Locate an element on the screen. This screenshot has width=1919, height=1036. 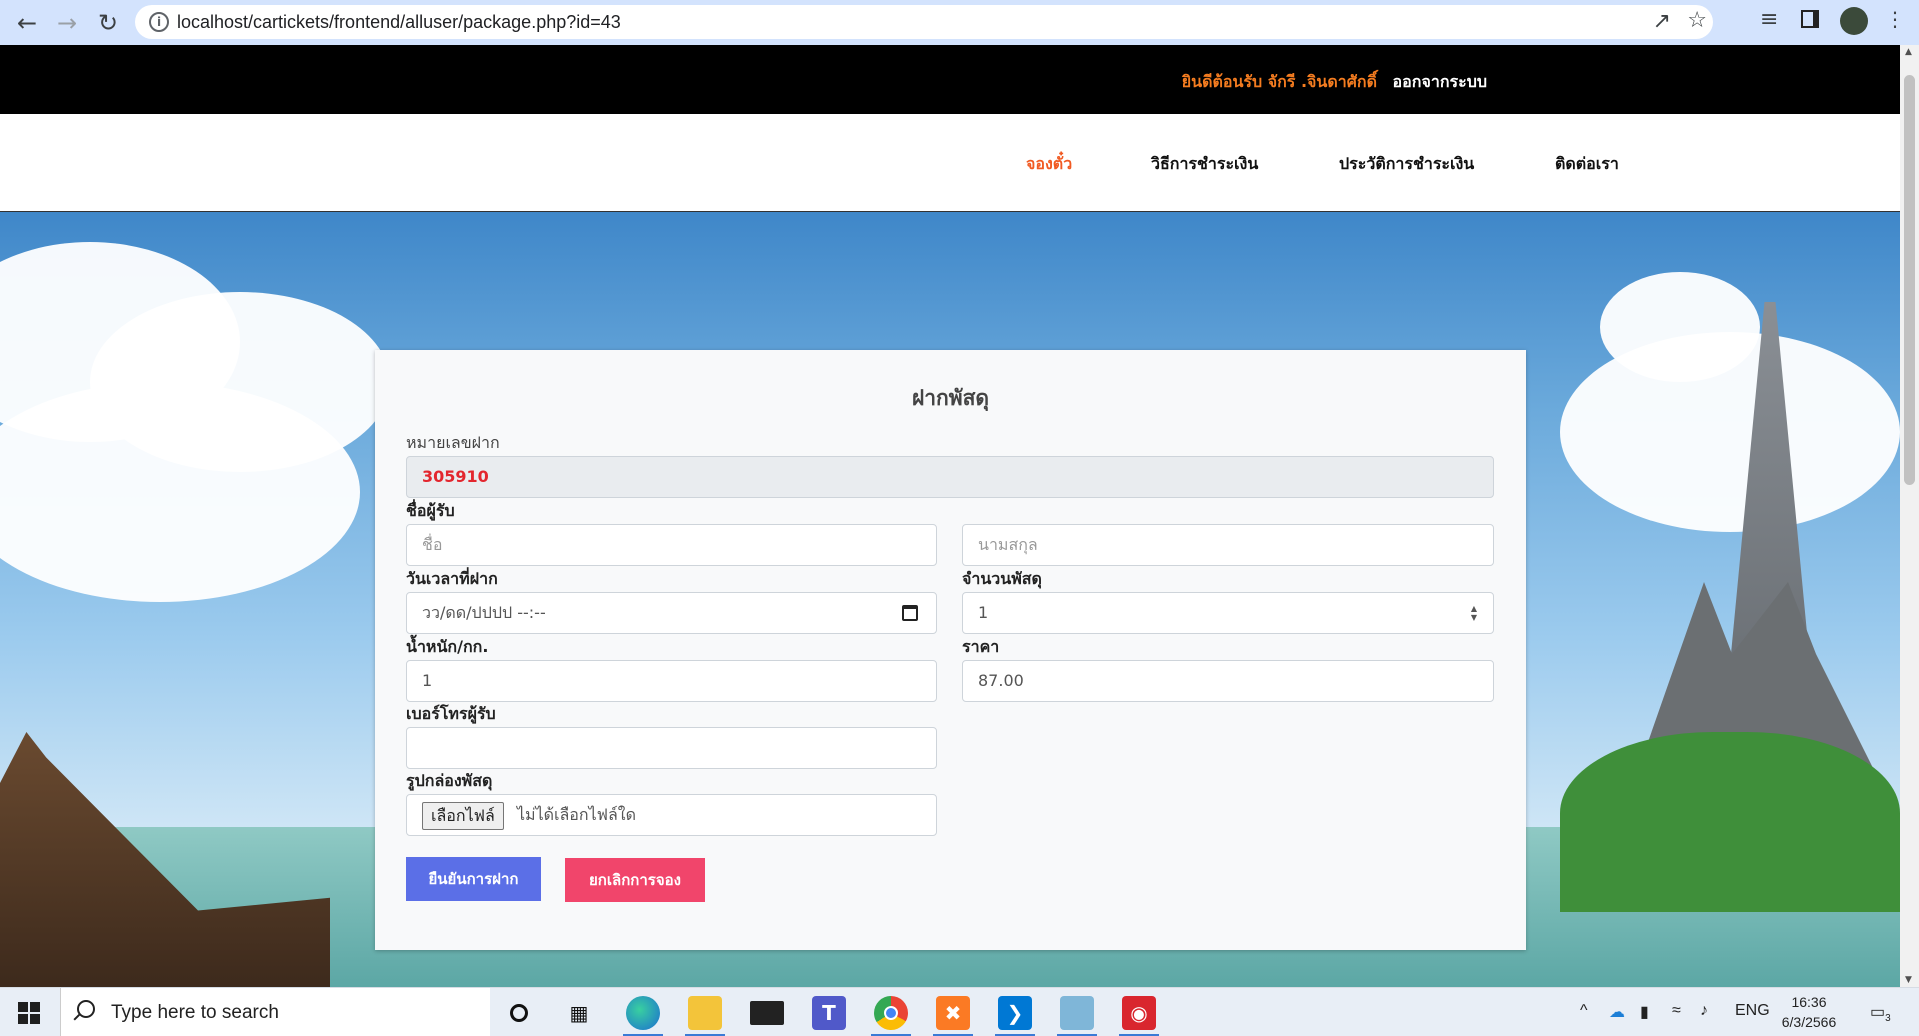
price-input: 87.00 is located at coordinates (1228, 681).